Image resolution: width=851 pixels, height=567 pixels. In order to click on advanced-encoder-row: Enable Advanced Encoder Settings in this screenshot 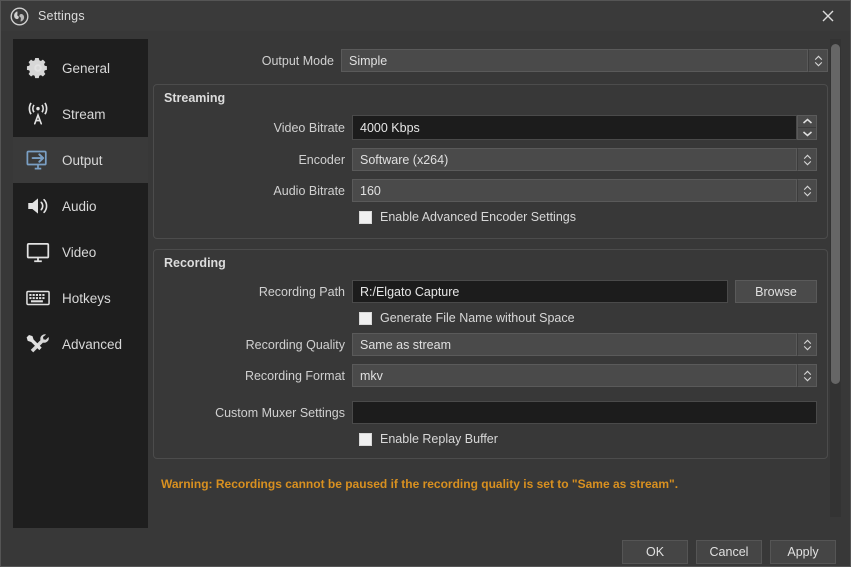, I will do `click(490, 217)`.